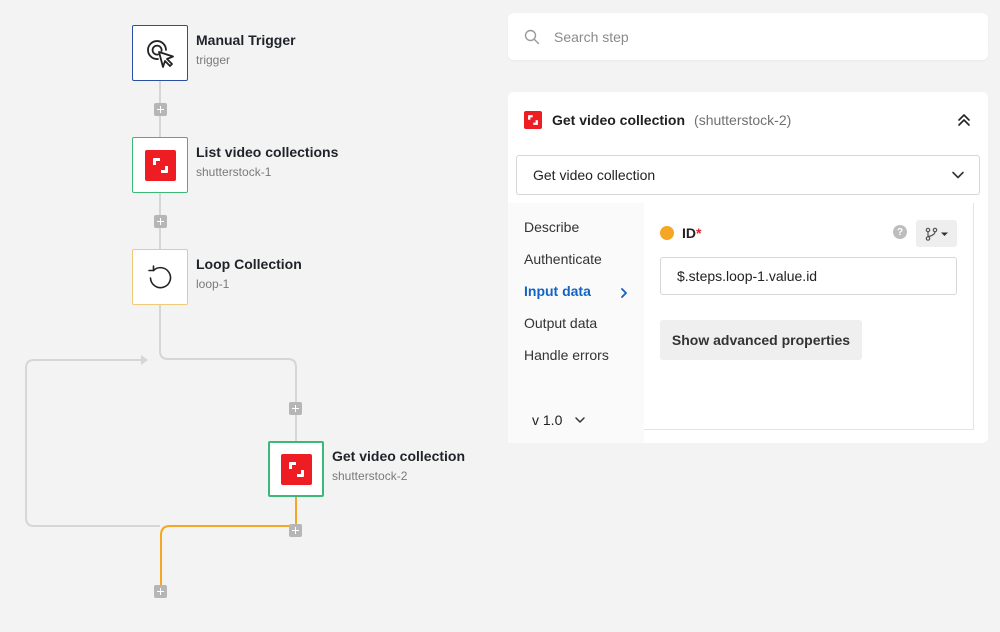  What do you see at coordinates (809, 316) in the screenshot?
I see `input-data-form: ID * ? Show advanced properties` at bounding box center [809, 316].